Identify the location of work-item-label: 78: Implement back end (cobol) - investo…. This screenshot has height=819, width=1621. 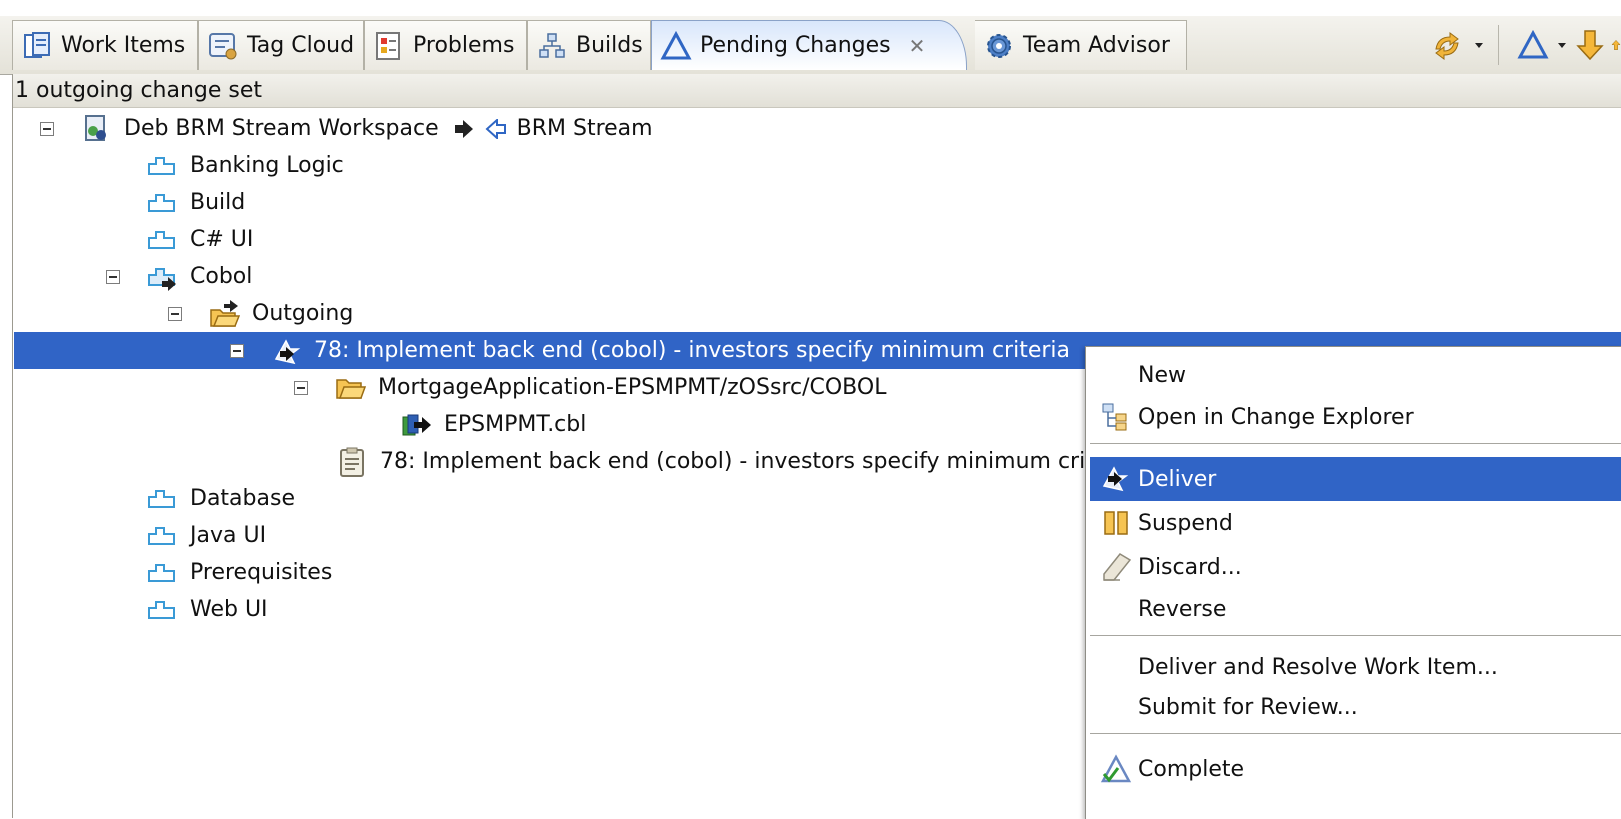
(744, 461).